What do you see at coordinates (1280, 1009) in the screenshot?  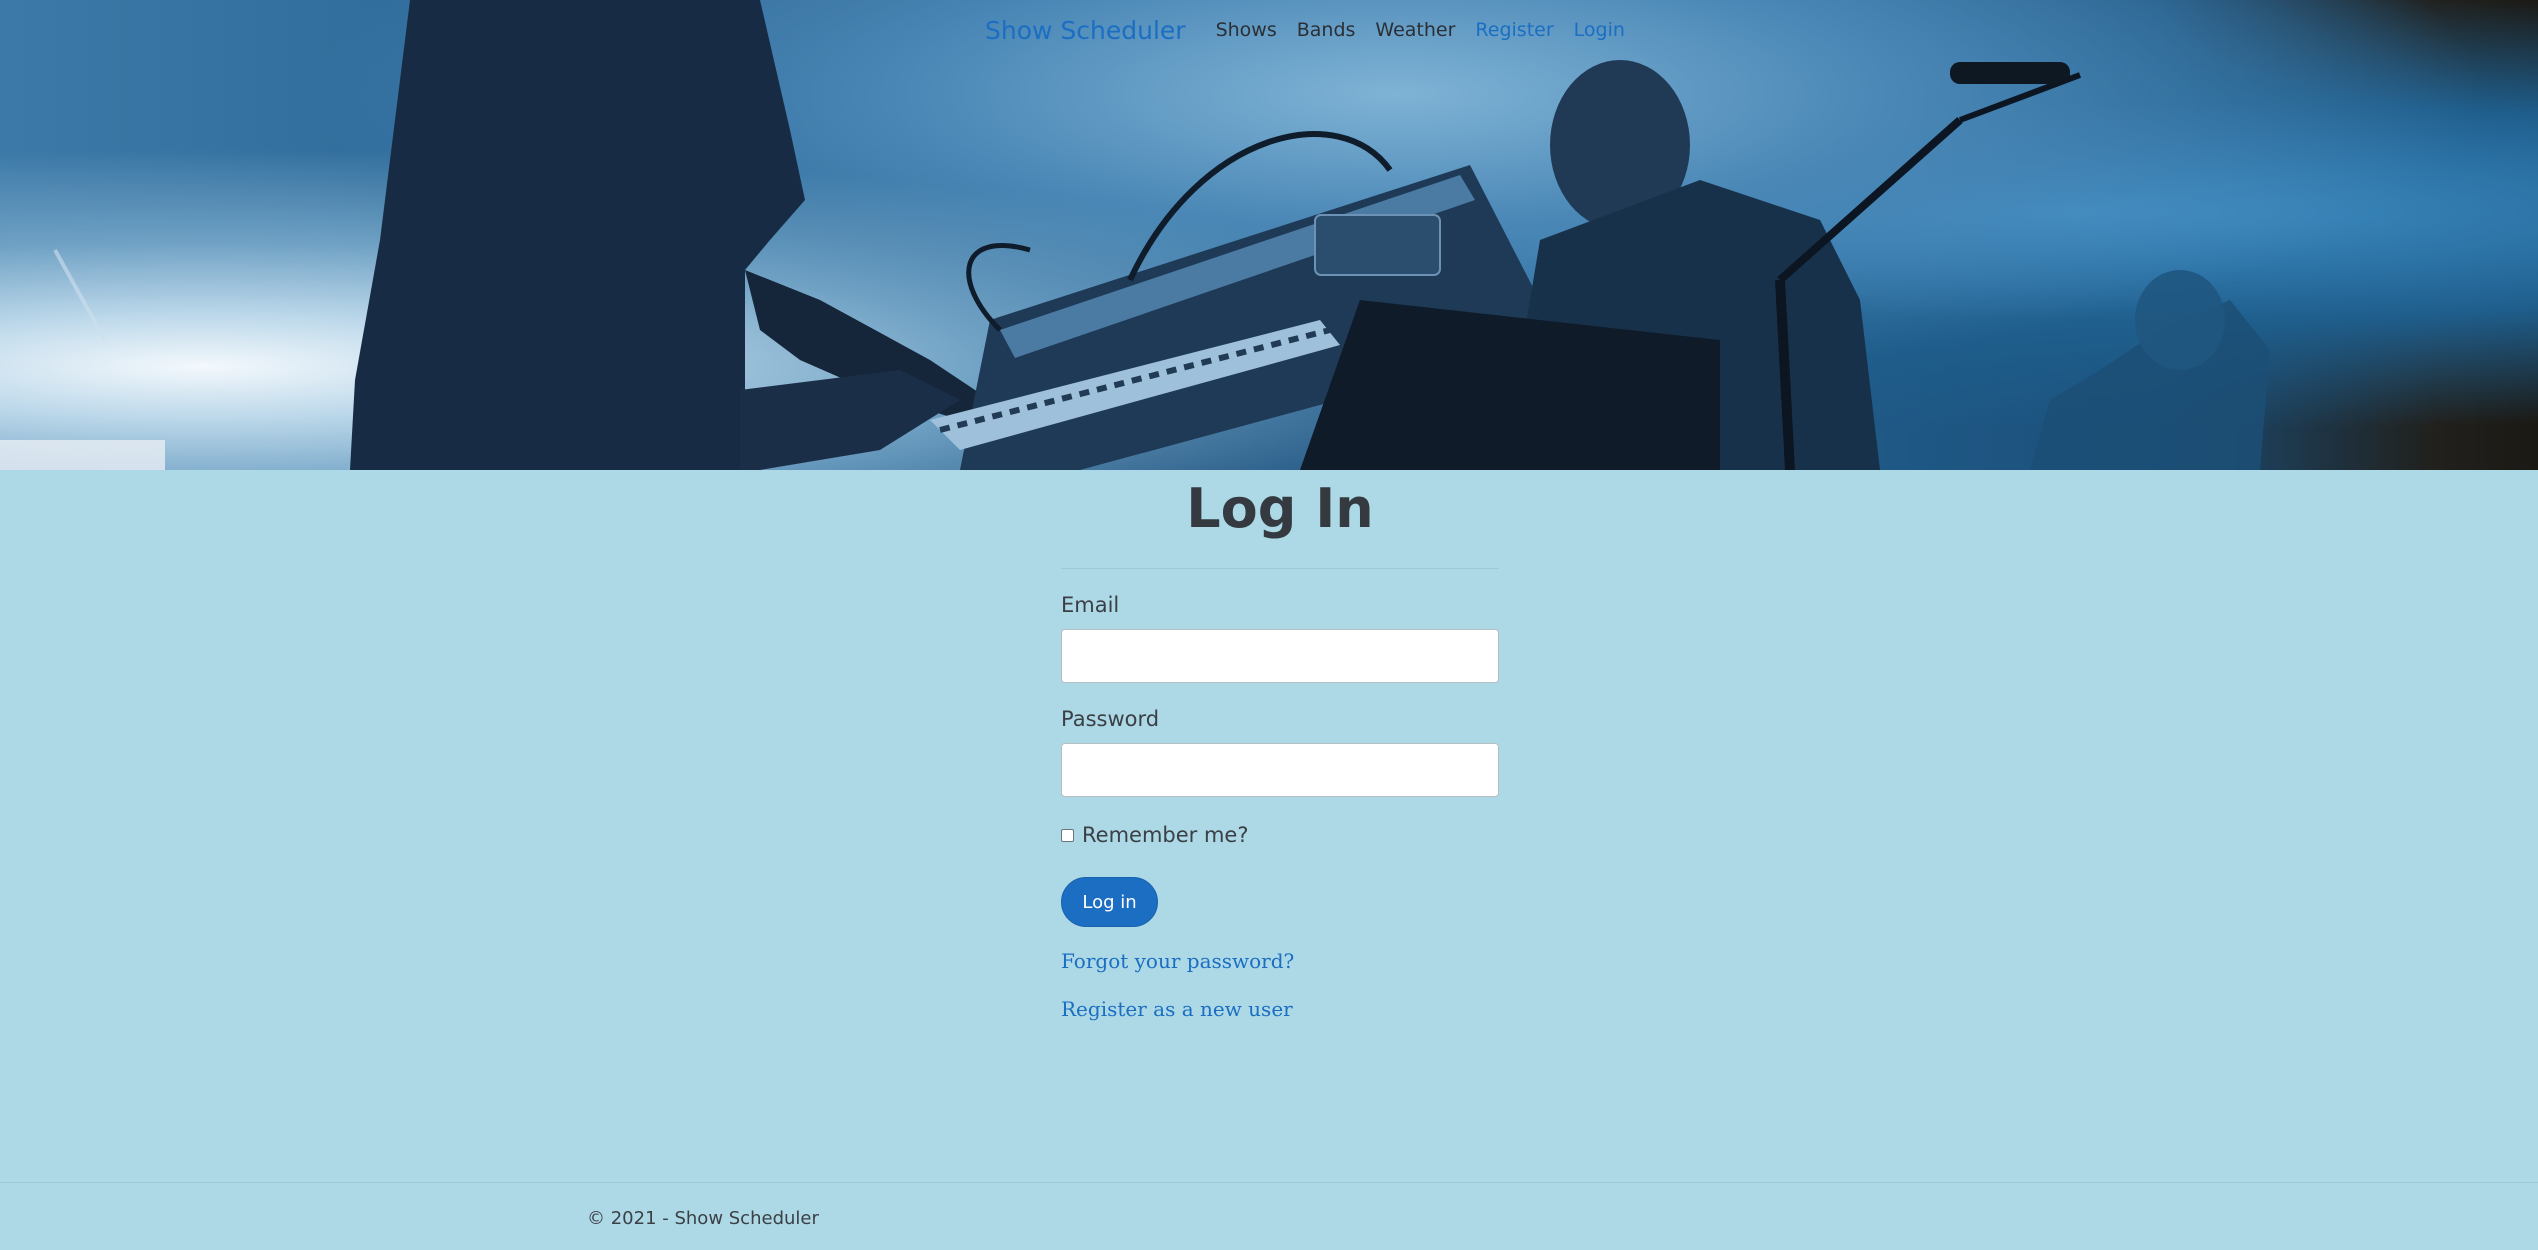 I see `register-new-user-link: Register as a new user` at bounding box center [1280, 1009].